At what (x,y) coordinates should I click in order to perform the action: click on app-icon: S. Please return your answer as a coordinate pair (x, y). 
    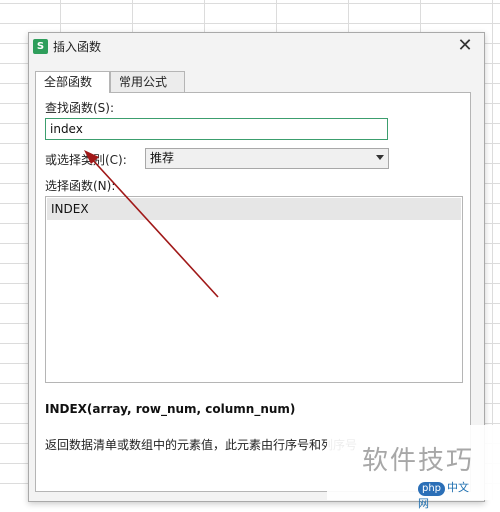
    Looking at the image, I should click on (40, 46).